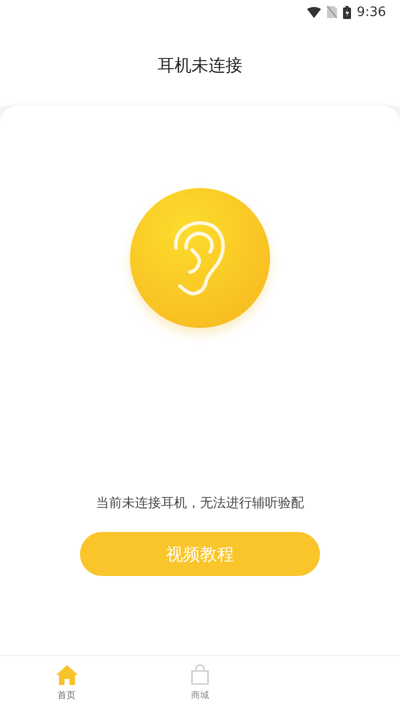  Describe the element at coordinates (200, 503) in the screenshot. I see `status-message: 当前未连接耳机，无法进行辅听验配` at that location.